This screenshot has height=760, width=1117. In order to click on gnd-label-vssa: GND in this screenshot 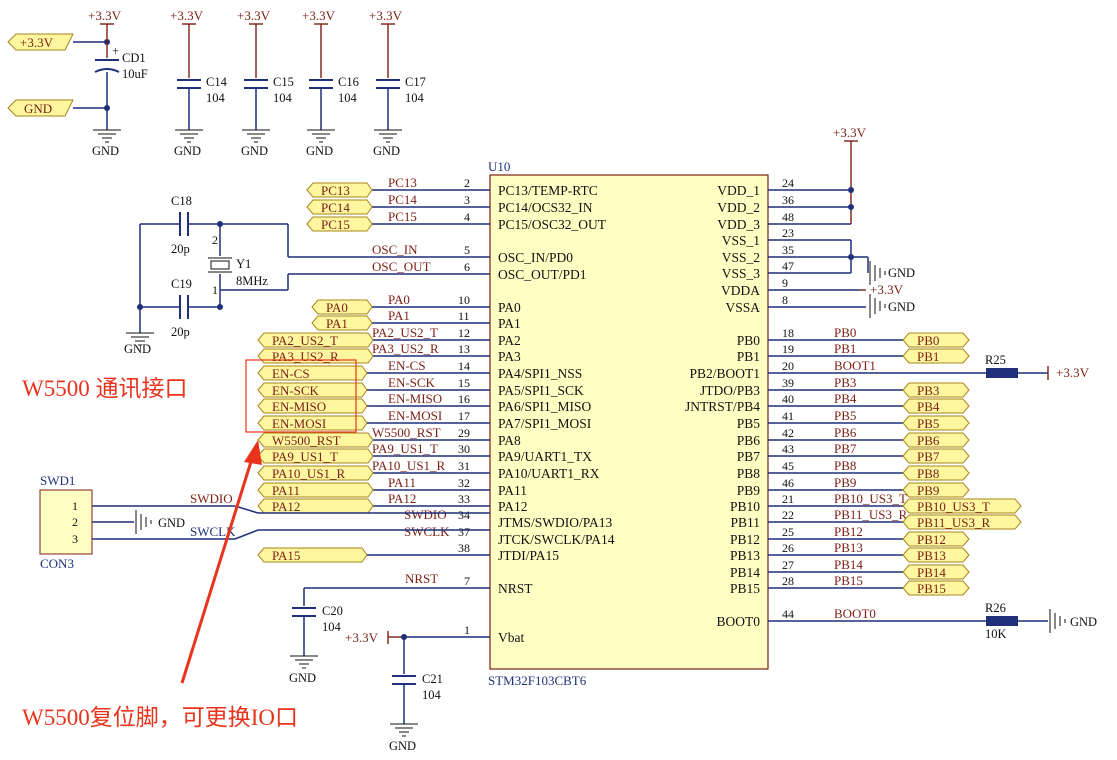, I will do `click(901, 307)`.